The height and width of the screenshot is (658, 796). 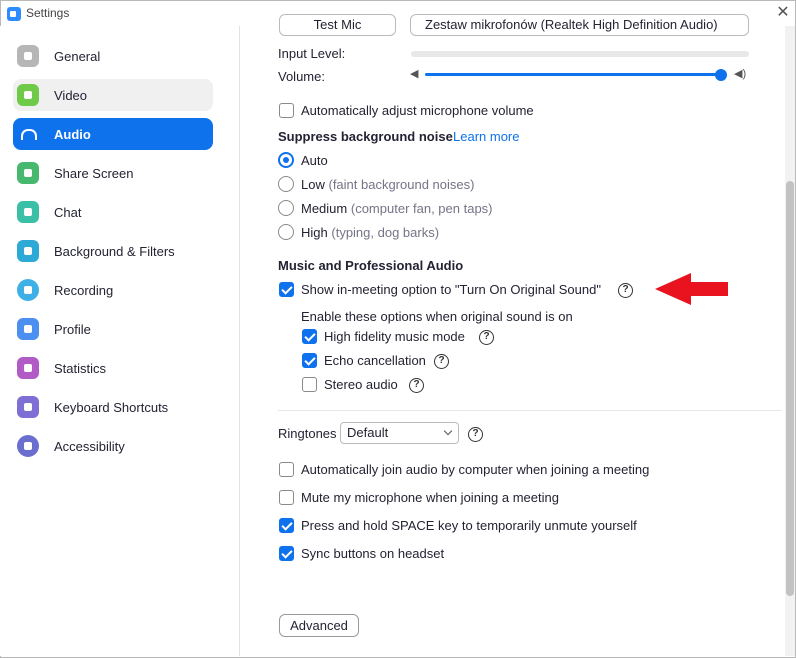 What do you see at coordinates (28, 56) in the screenshot?
I see `gear-icon` at bounding box center [28, 56].